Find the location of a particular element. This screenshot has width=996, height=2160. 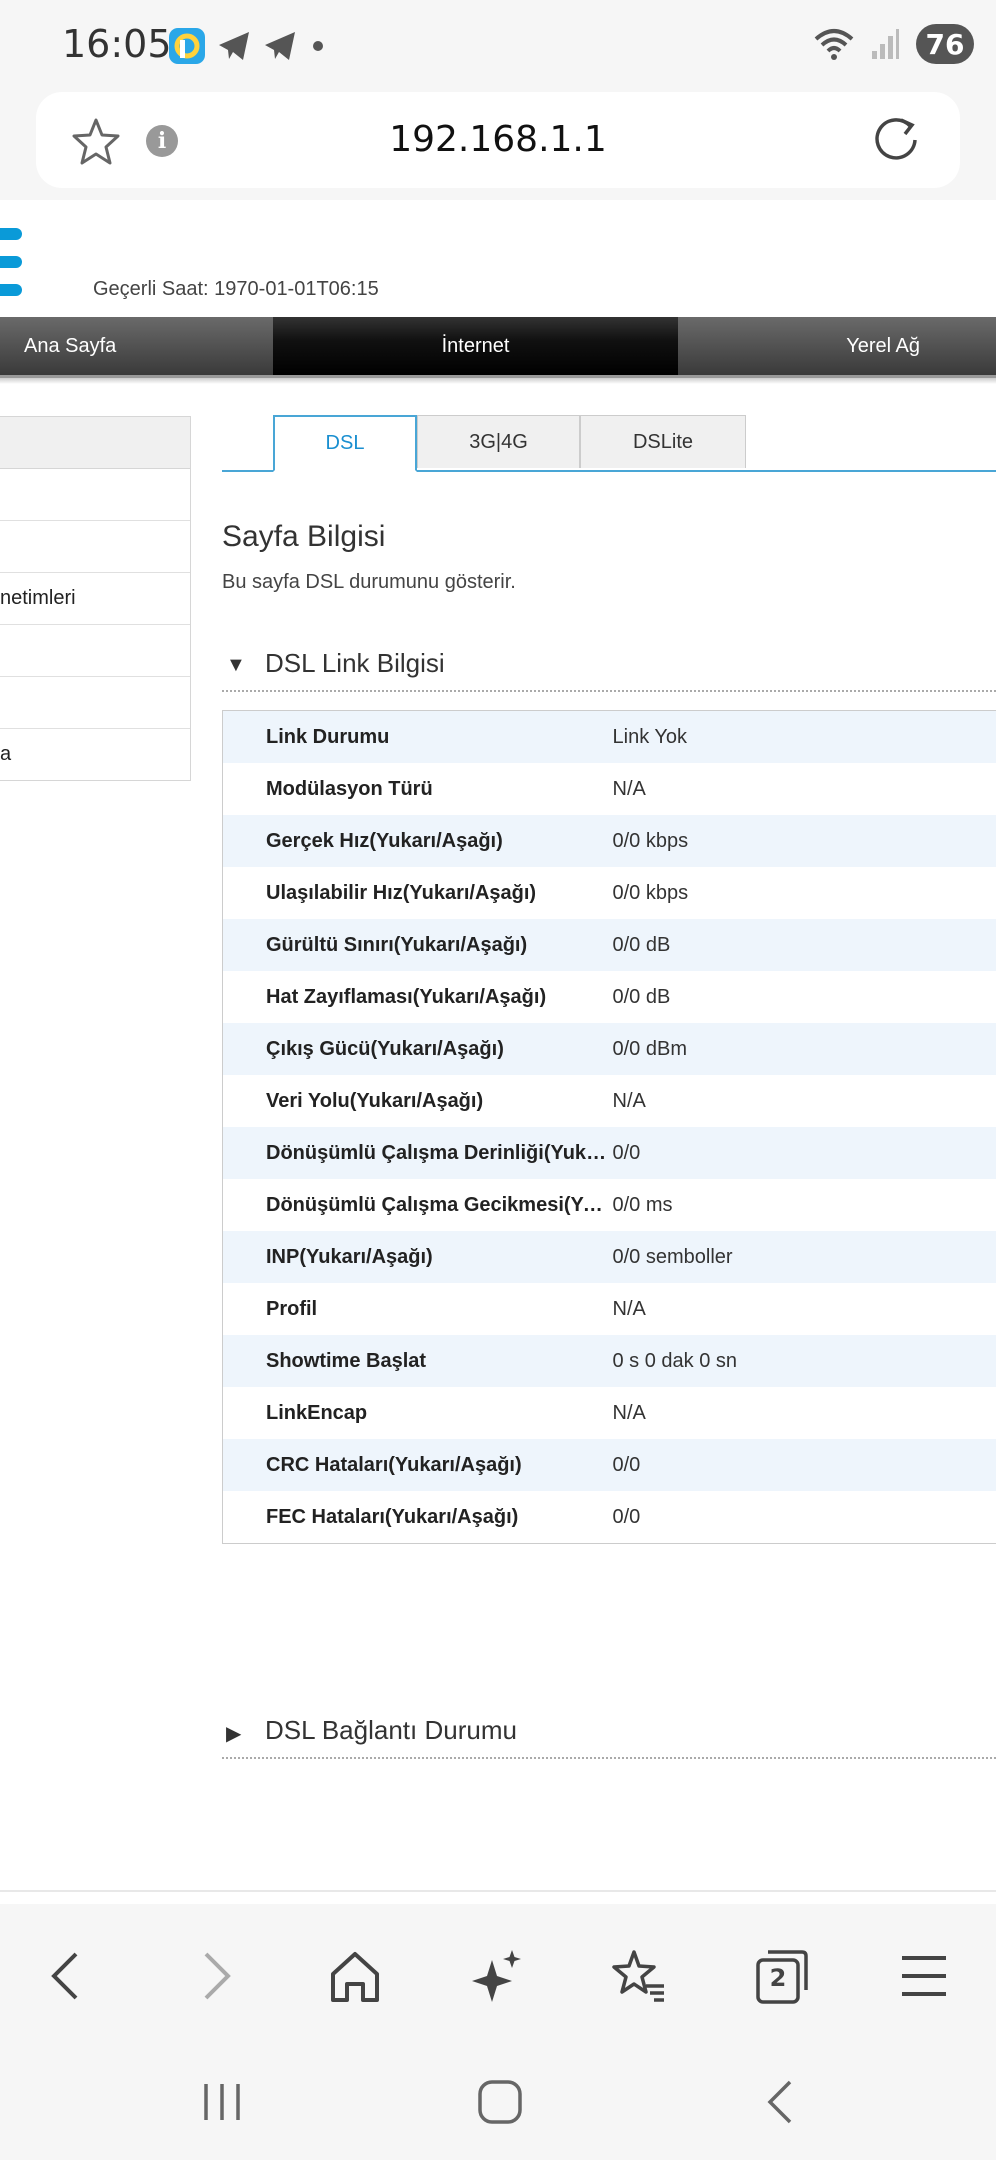

page-description: Bu sayfa DSL durumunu gösterir. is located at coordinates (369, 582).